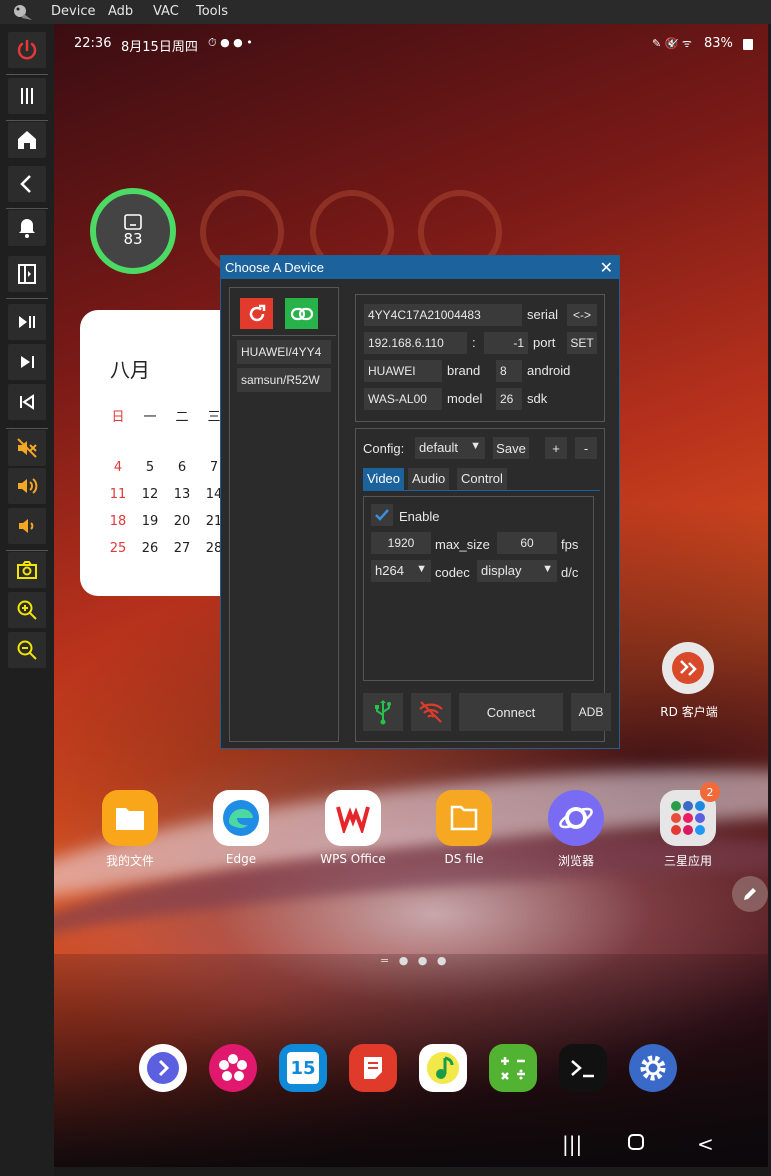  Describe the element at coordinates (27, 96) in the screenshot. I see `recent-apps-button` at that location.